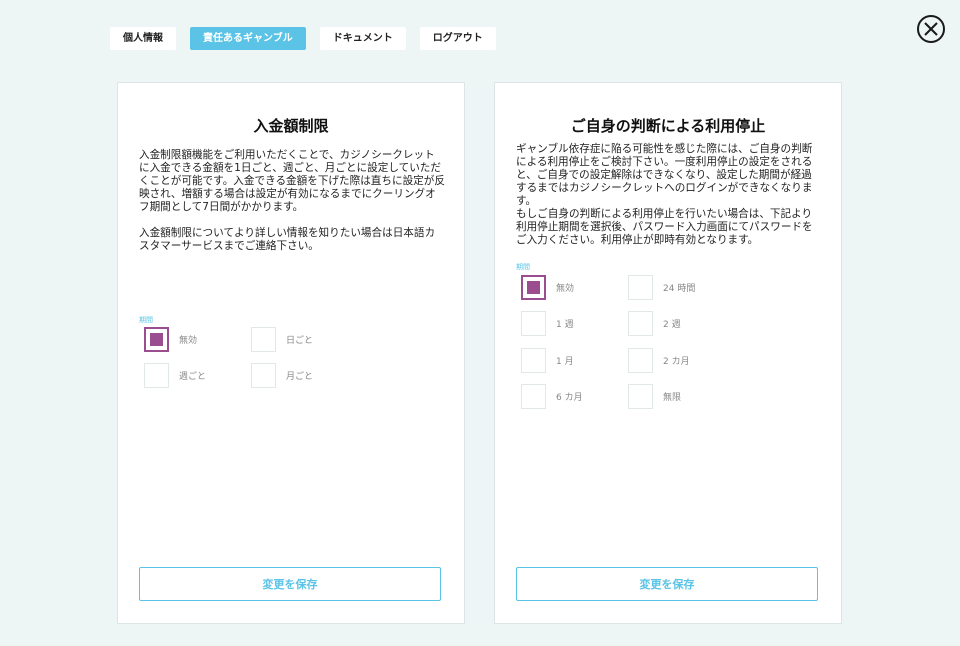 Image resolution: width=960 pixels, height=646 pixels. I want to click on deposit-period-label: 期間, so click(146, 320).